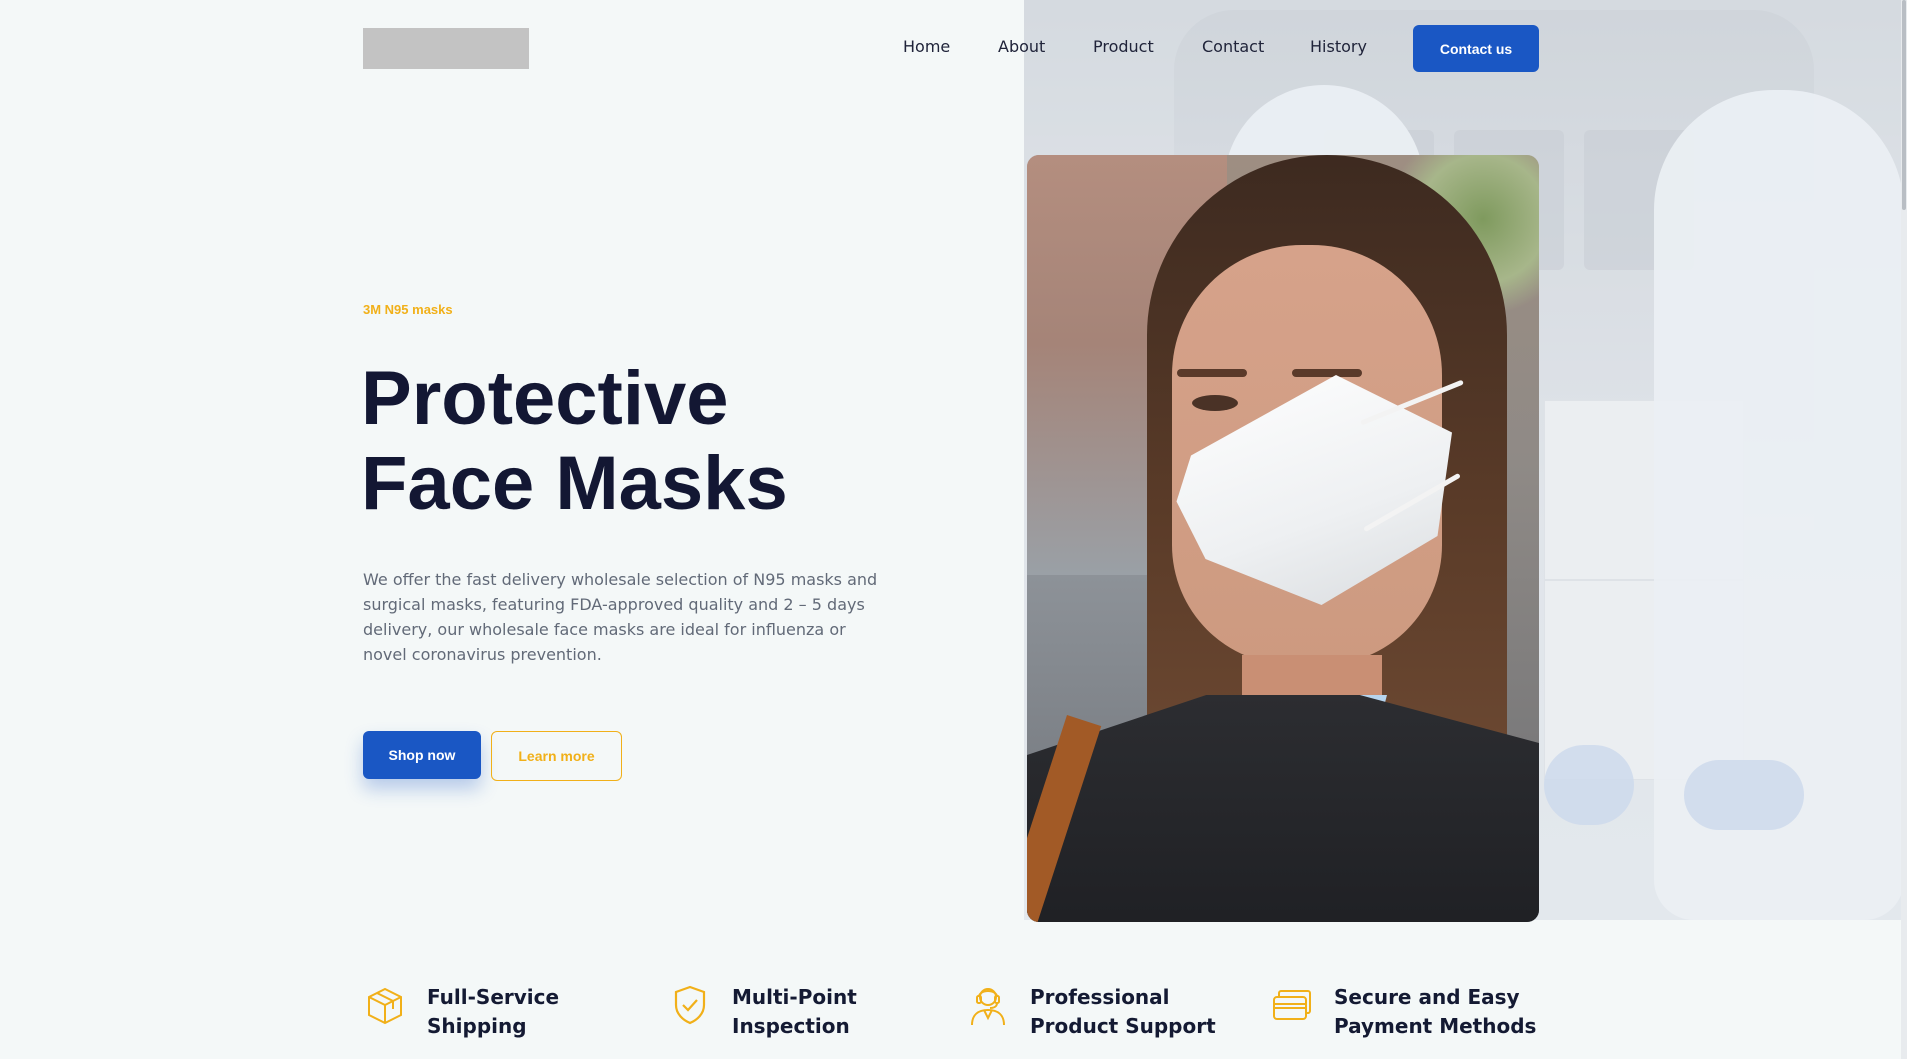  I want to click on feature-title-line2: Payment Methods, so click(1435, 1026).